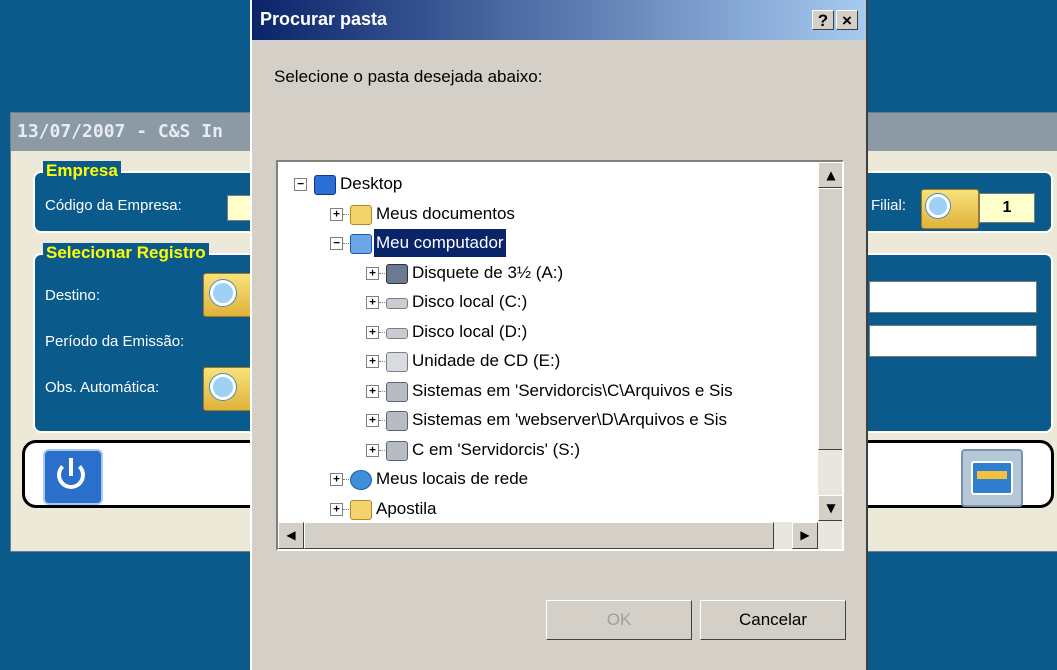  Describe the element at coordinates (71, 467) in the screenshot. I see `power-icon-stem` at that location.